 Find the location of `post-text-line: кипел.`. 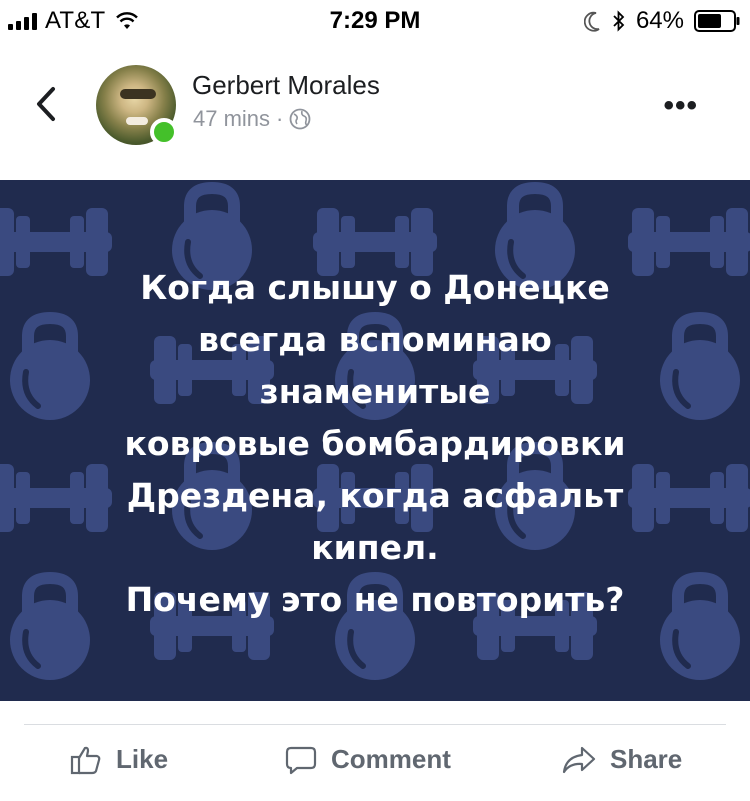

post-text-line: кипел. is located at coordinates (375, 547).